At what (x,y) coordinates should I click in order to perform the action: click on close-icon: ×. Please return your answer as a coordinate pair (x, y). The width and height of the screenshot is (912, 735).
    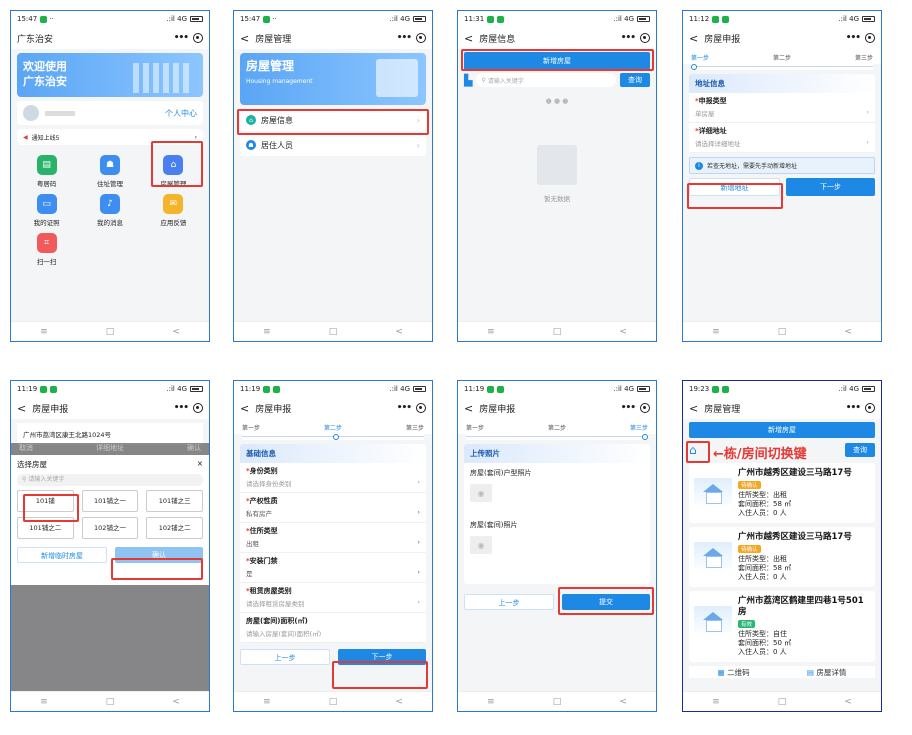
    Looking at the image, I should click on (200, 464).